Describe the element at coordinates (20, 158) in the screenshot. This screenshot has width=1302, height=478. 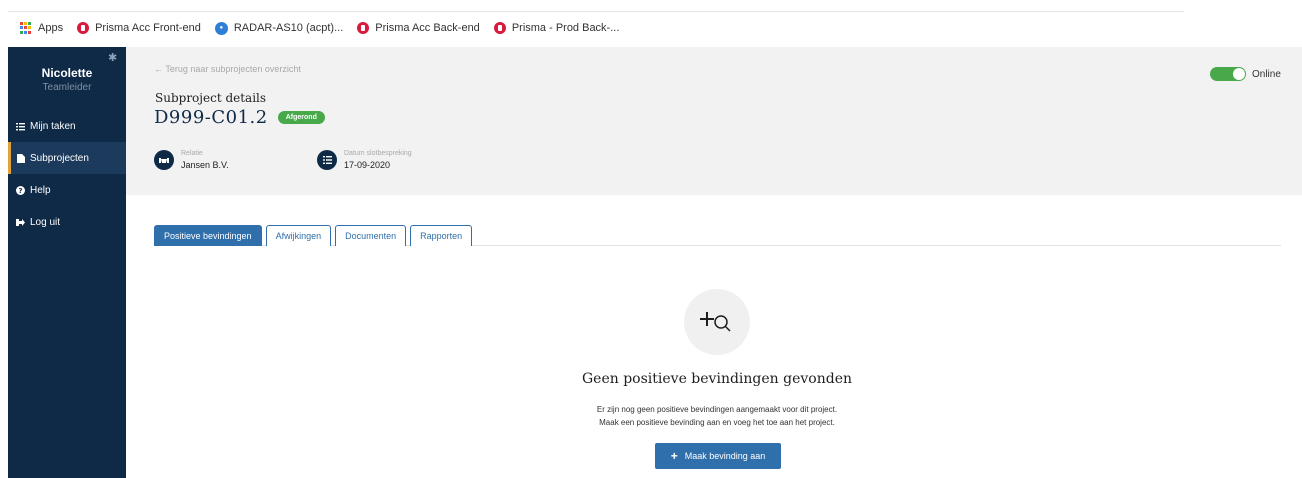
I see `file-icon` at that location.